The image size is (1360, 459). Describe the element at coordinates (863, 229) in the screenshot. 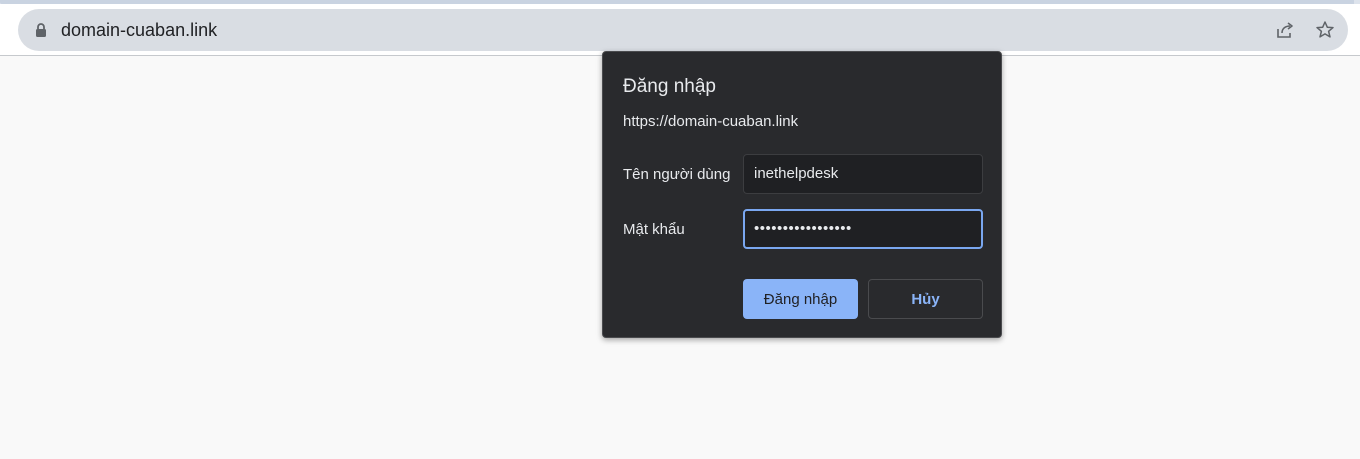

I see `password-input: •••••••••••••••••` at that location.